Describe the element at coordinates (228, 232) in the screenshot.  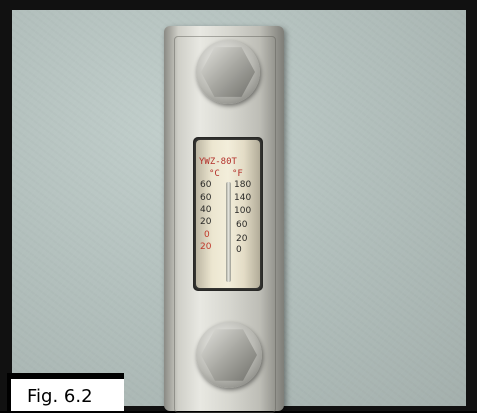
I see `thermometer-tube` at that location.